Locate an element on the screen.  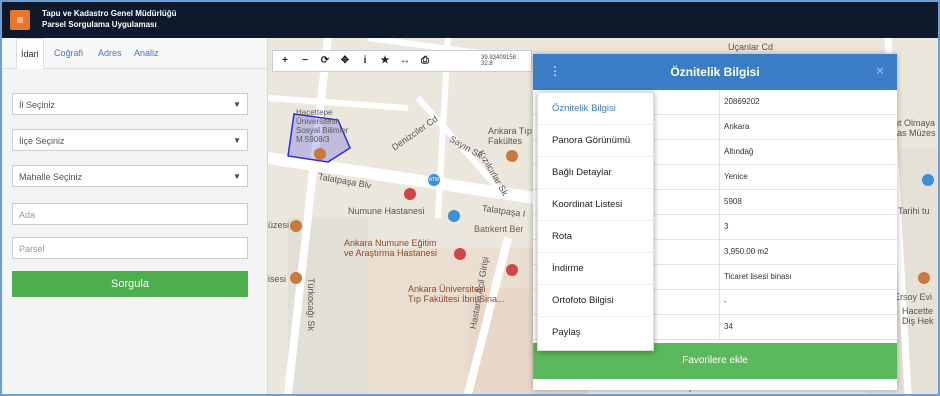
sorgula-button: Sorgula is located at coordinates (130, 284).